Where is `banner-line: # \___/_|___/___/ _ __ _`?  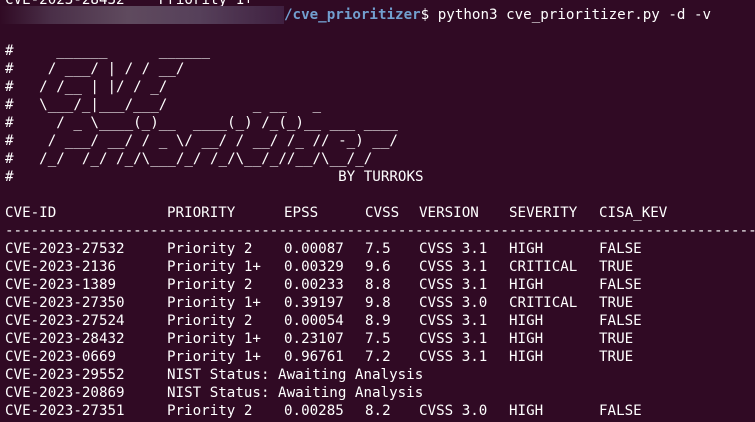
banner-line: # \___/_|___/___/ _ __ _ is located at coordinates (163, 105).